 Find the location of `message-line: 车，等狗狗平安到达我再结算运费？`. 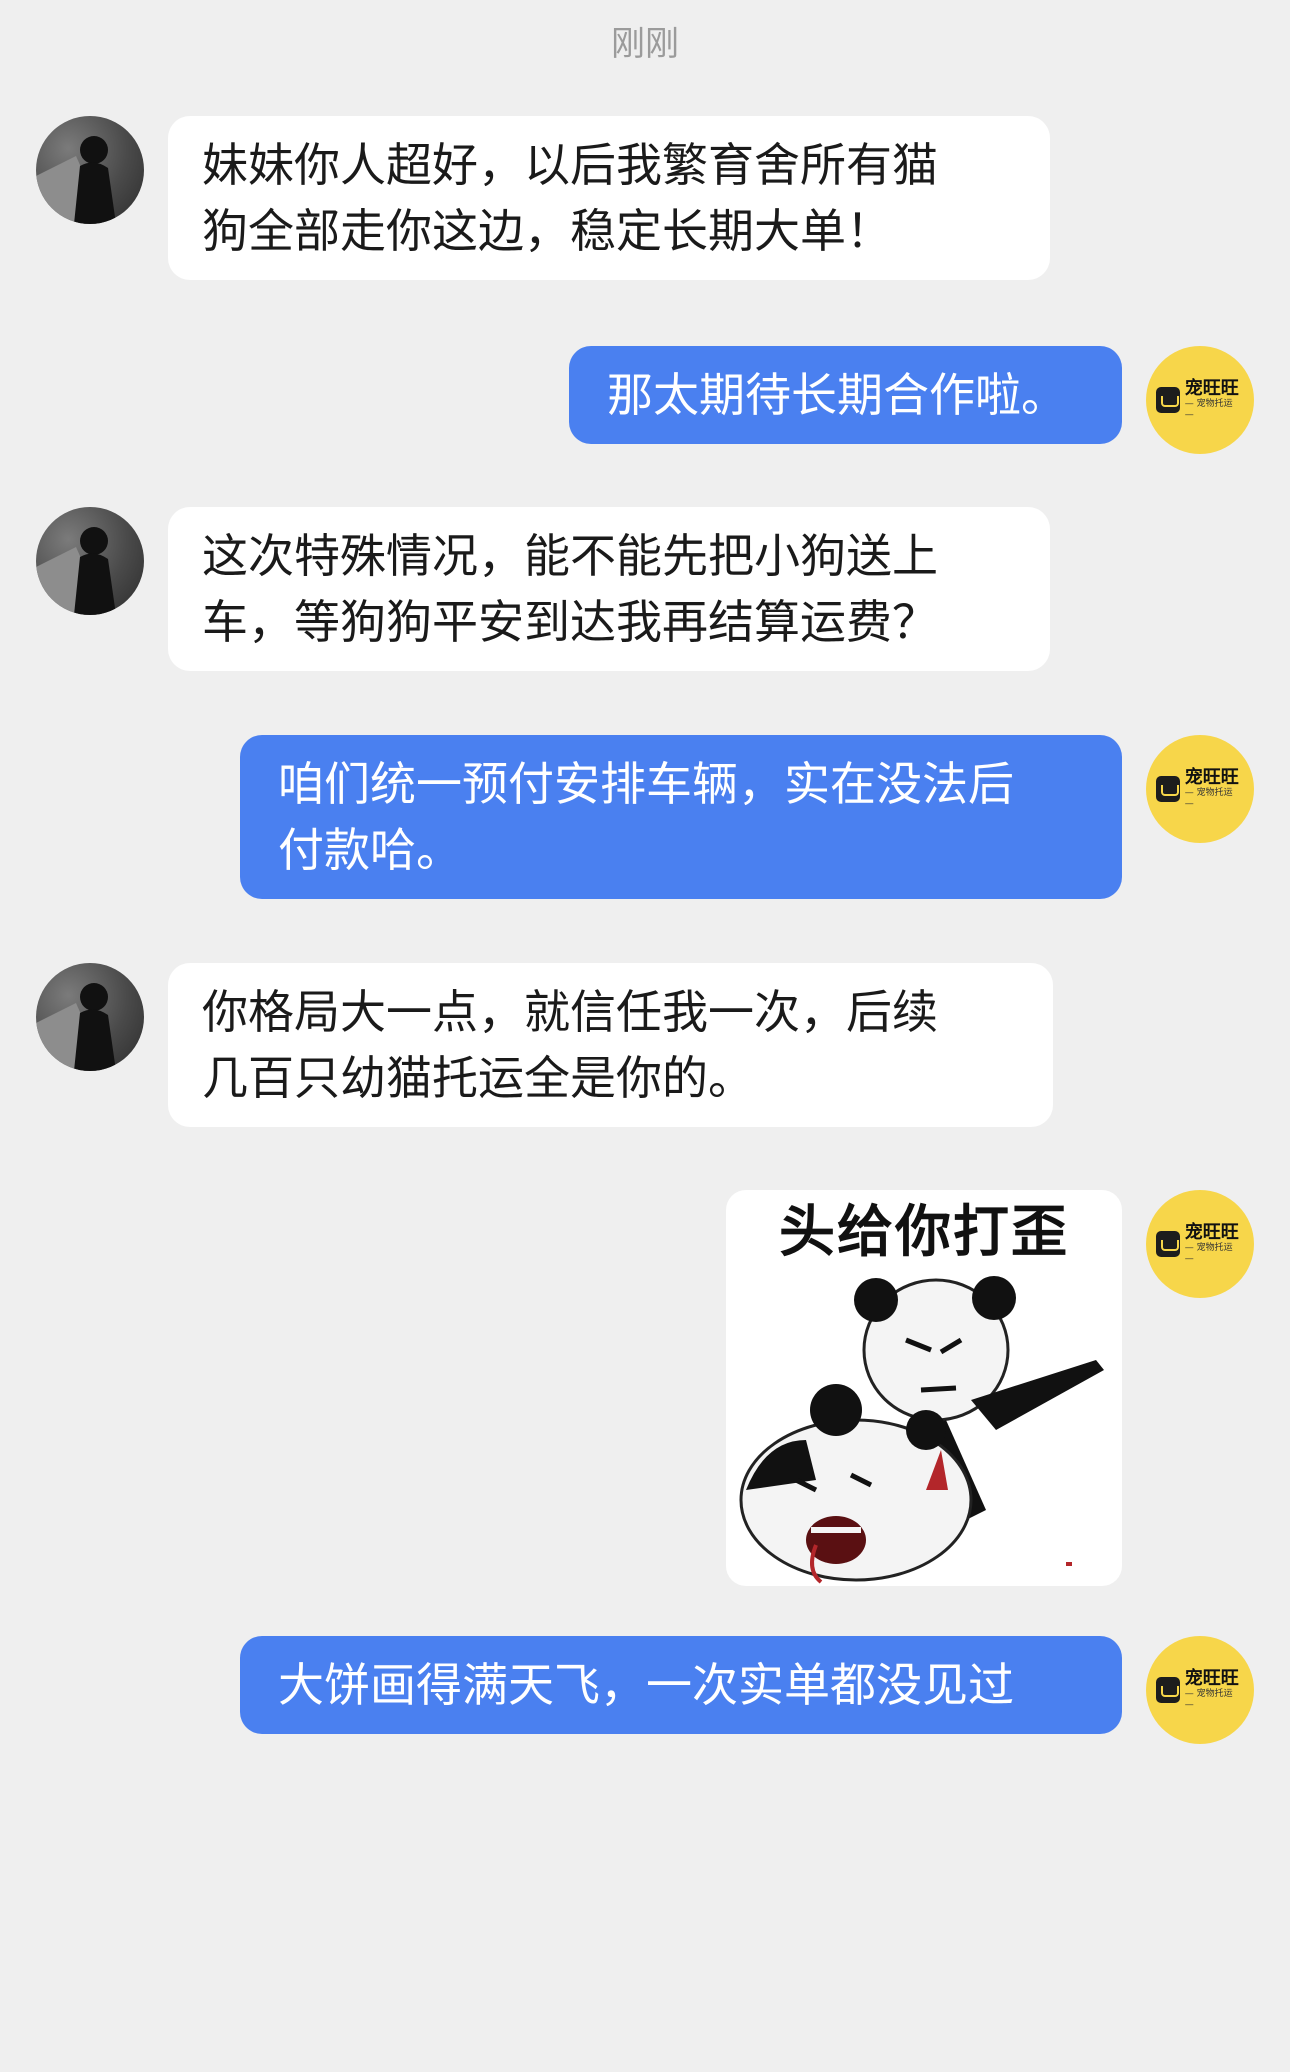

message-line: 车，等狗狗平安到达我再结算运费？ is located at coordinates (570, 622).